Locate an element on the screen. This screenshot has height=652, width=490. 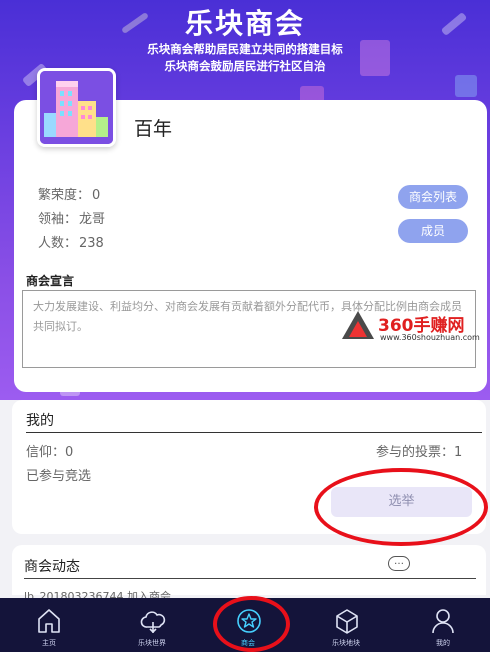
tab-home-label: 主页 is located at coordinates (49, 643).